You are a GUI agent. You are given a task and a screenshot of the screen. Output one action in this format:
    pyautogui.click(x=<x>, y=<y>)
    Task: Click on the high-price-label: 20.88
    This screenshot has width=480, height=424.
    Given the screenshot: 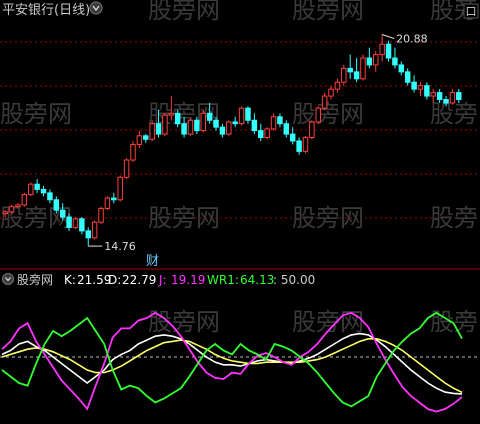 What is the action you would take?
    pyautogui.click(x=412, y=39)
    